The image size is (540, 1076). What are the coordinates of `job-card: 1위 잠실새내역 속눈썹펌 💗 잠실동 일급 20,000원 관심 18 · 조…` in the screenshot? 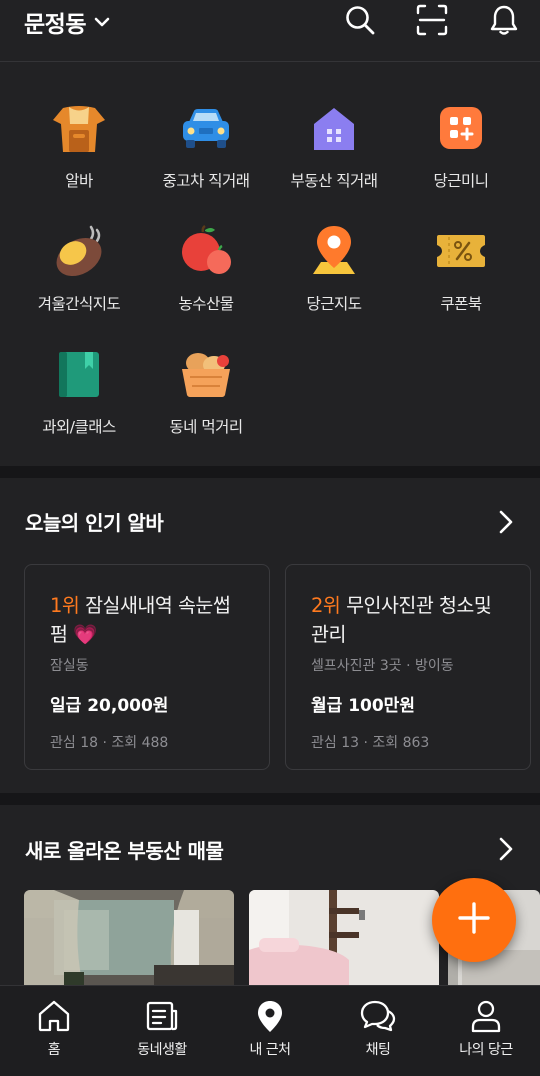 It's located at (147, 667).